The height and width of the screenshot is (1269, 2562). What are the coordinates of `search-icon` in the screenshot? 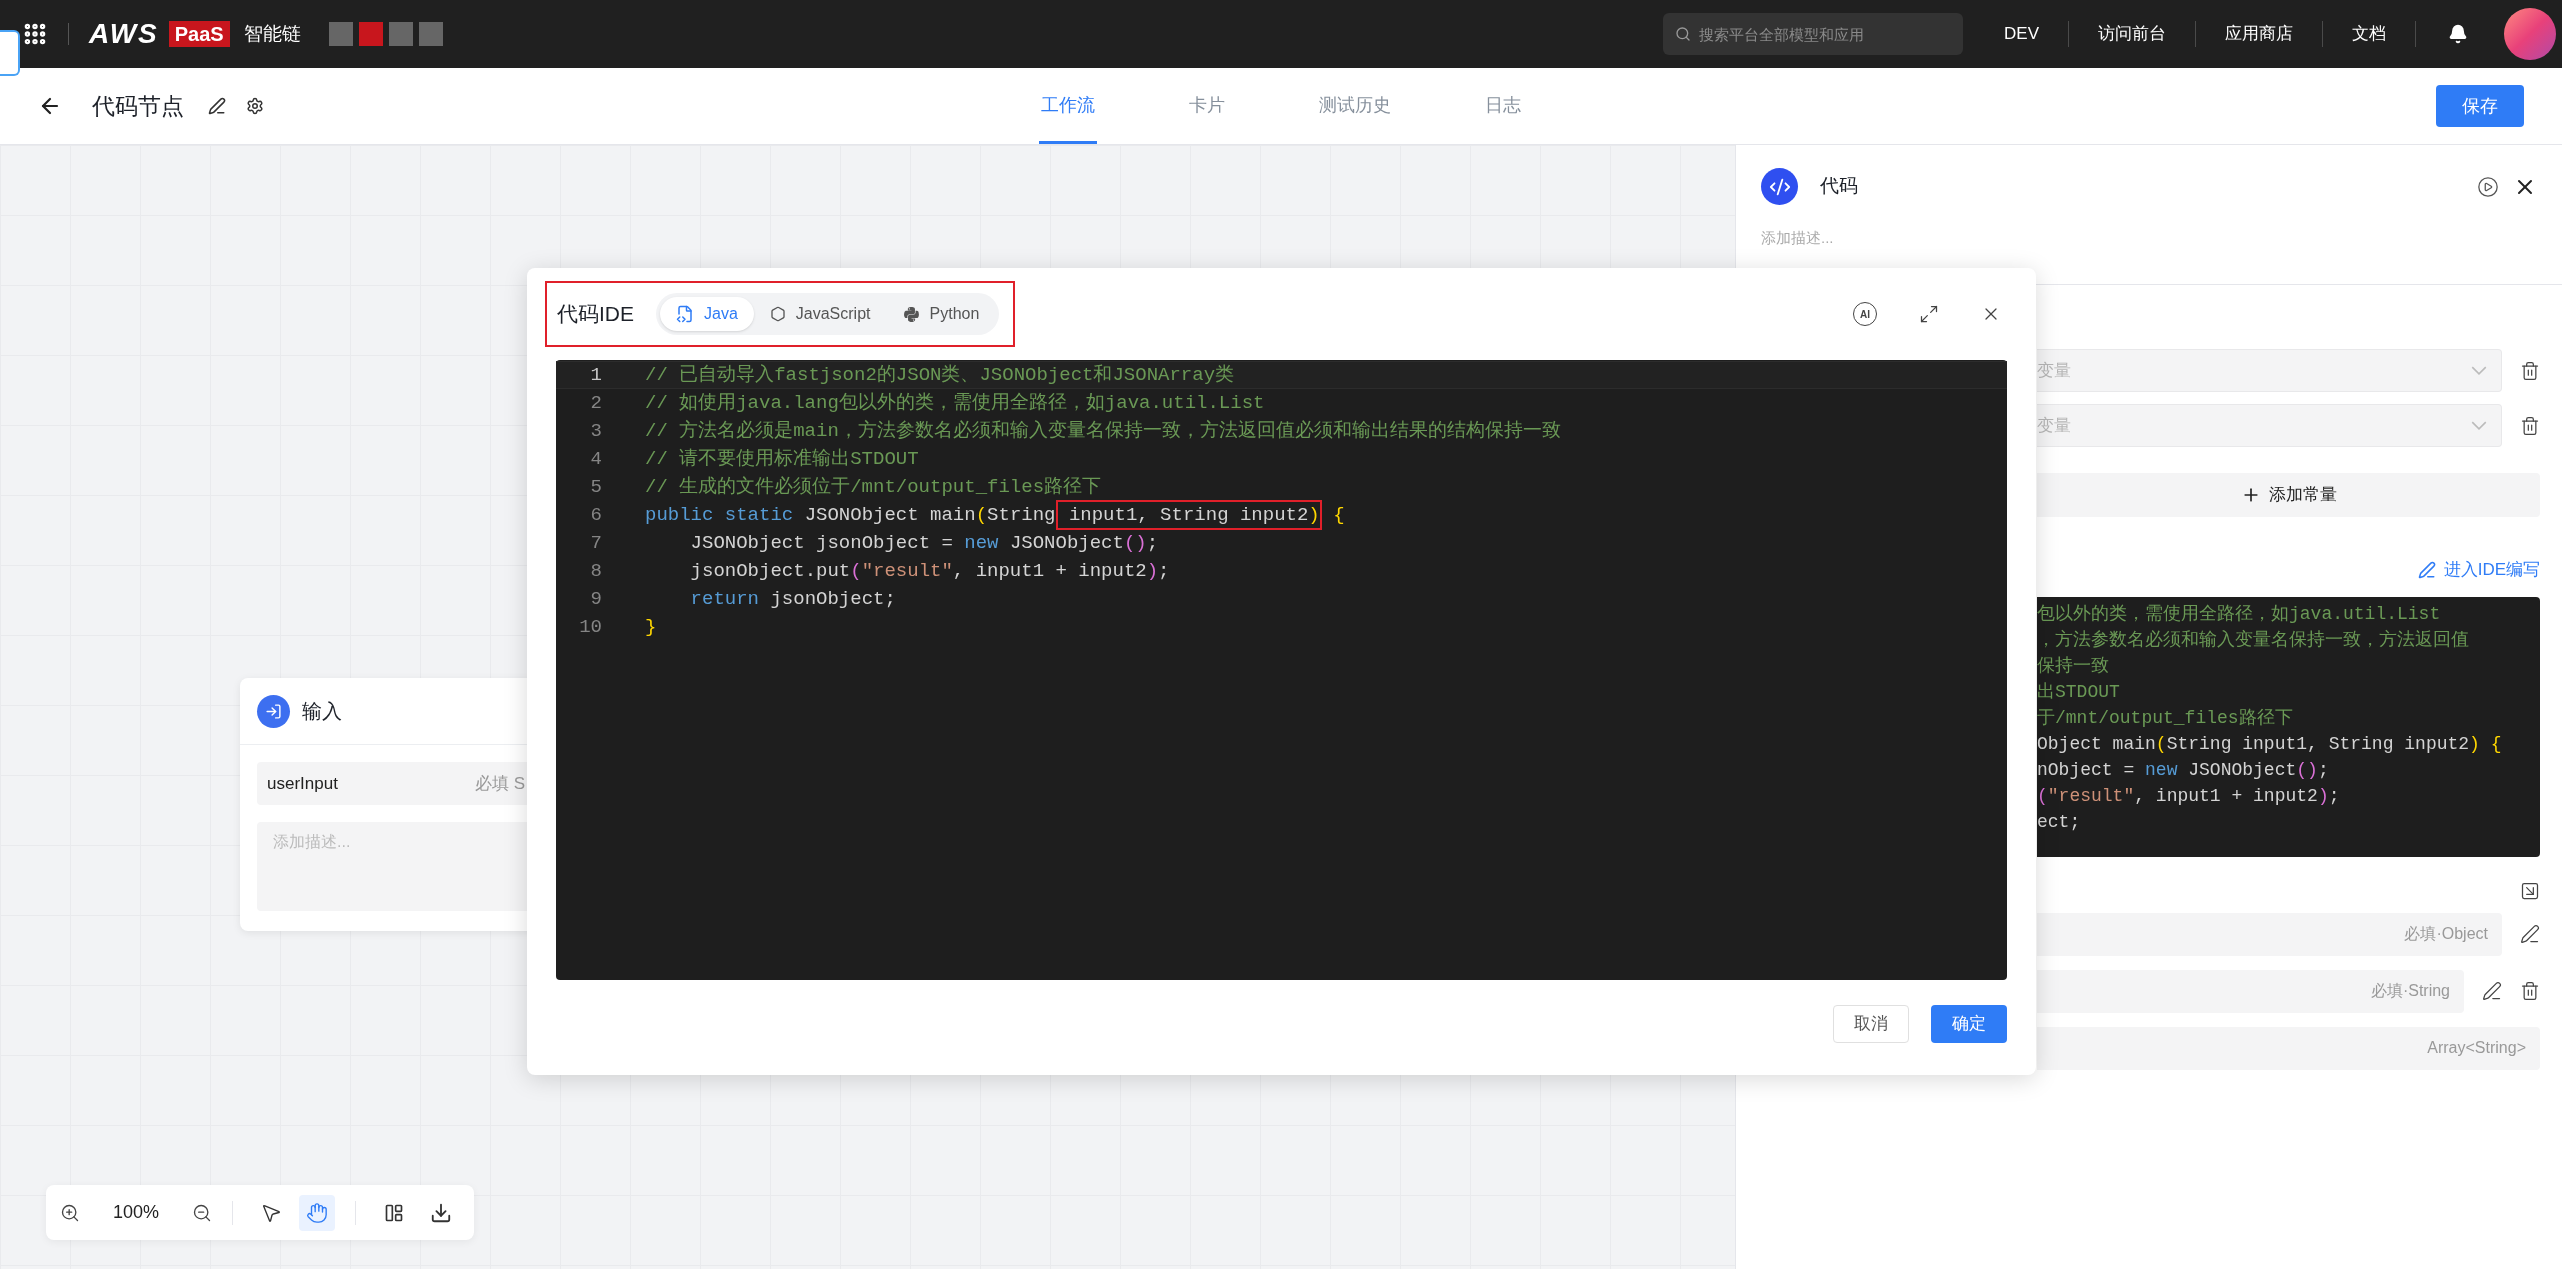 It's located at (1683, 34).